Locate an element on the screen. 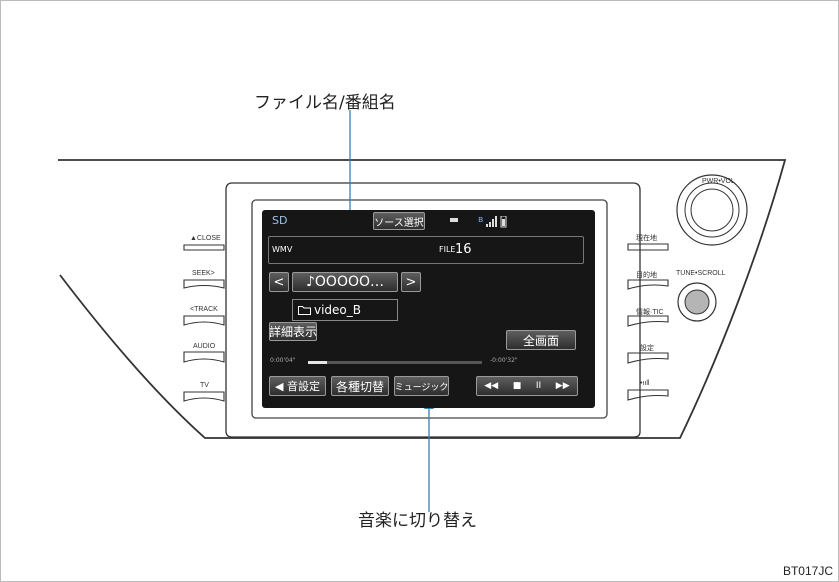 This screenshot has height=582, width=839. destination-key-label: 目的地 is located at coordinates (646, 275).